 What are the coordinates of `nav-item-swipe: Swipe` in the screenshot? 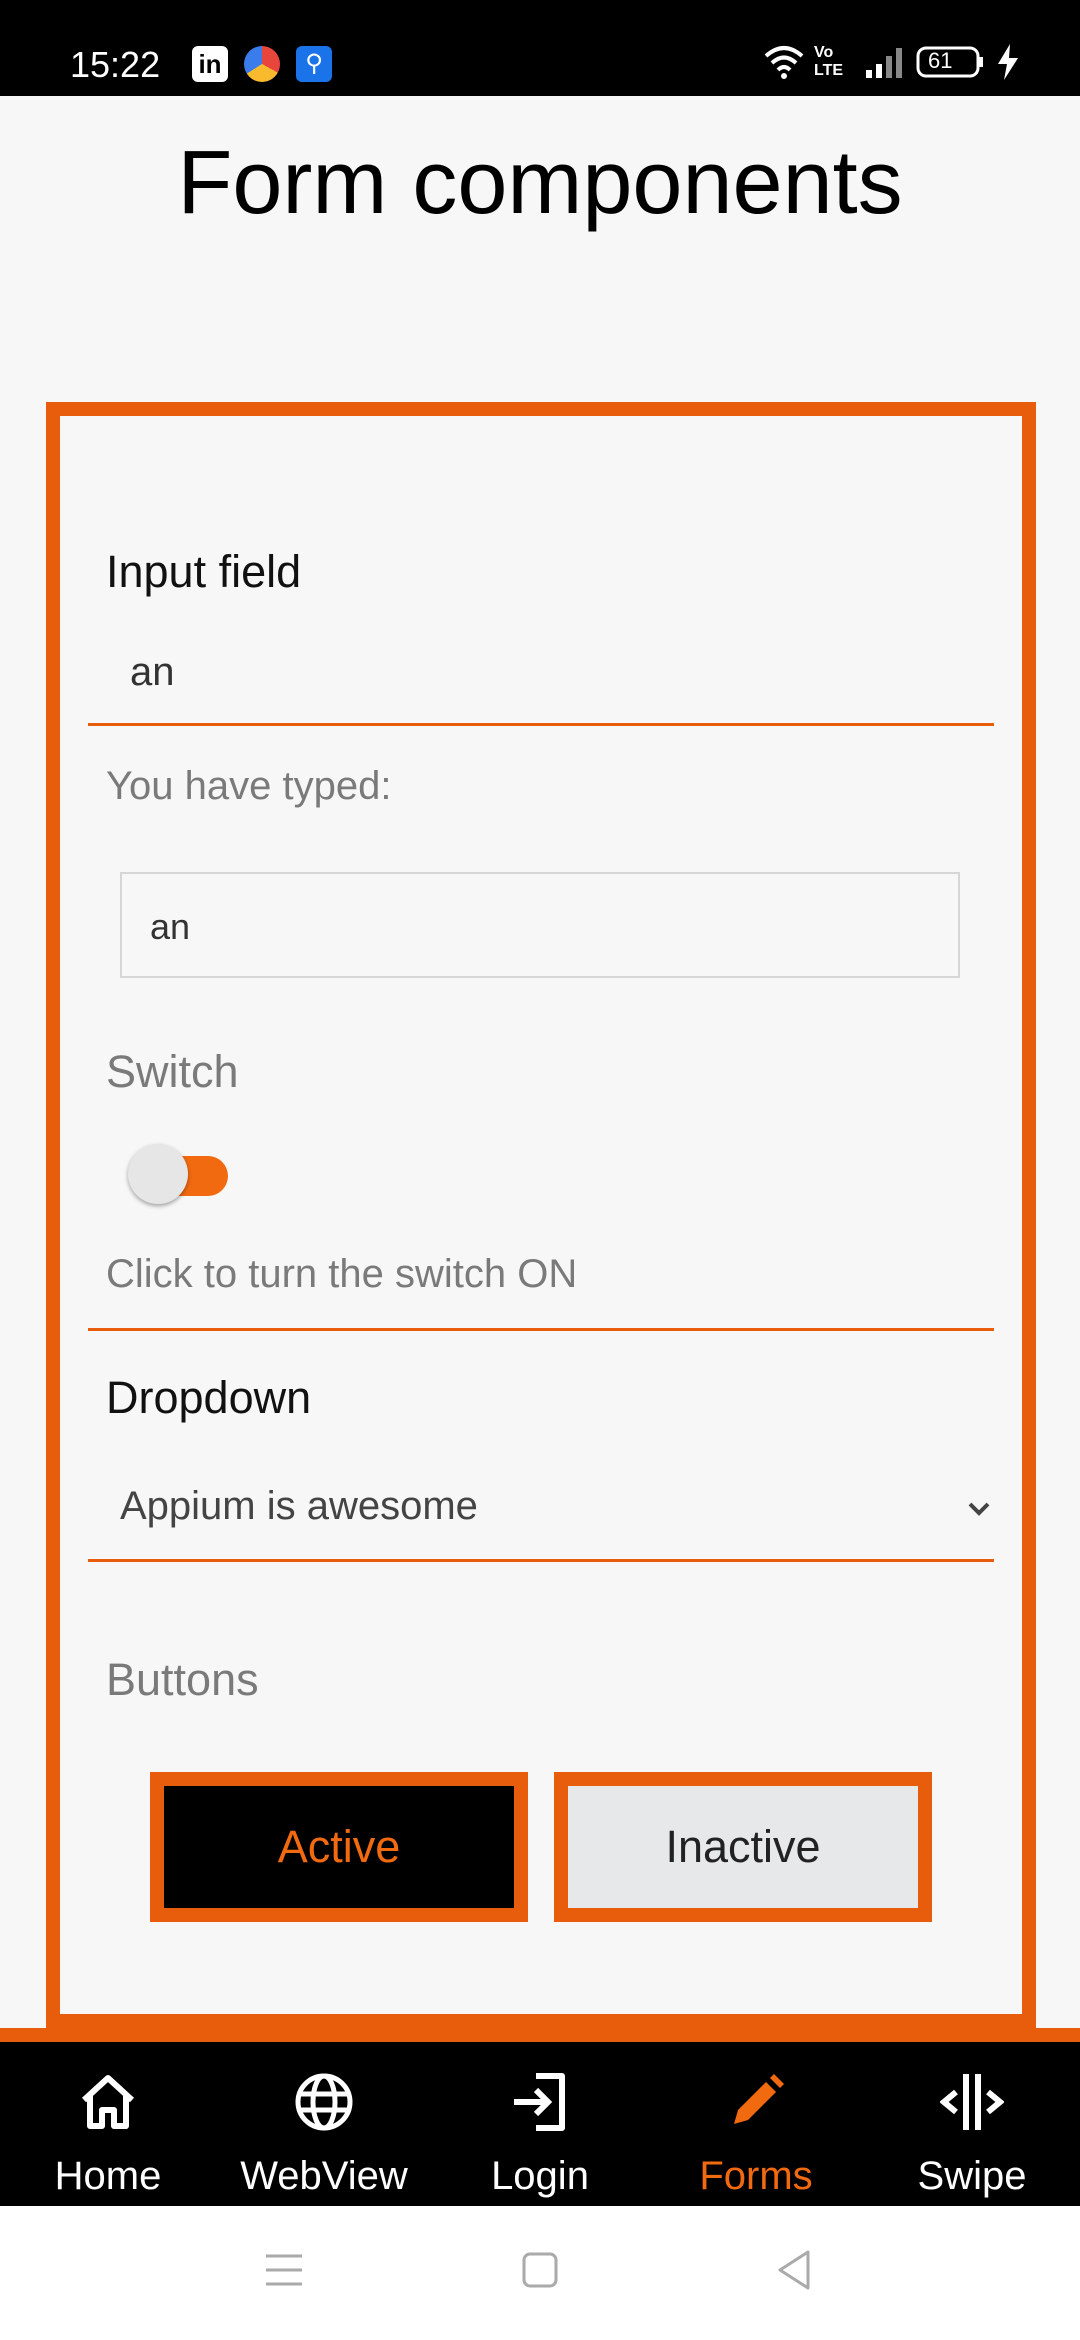 It's located at (972, 2124).